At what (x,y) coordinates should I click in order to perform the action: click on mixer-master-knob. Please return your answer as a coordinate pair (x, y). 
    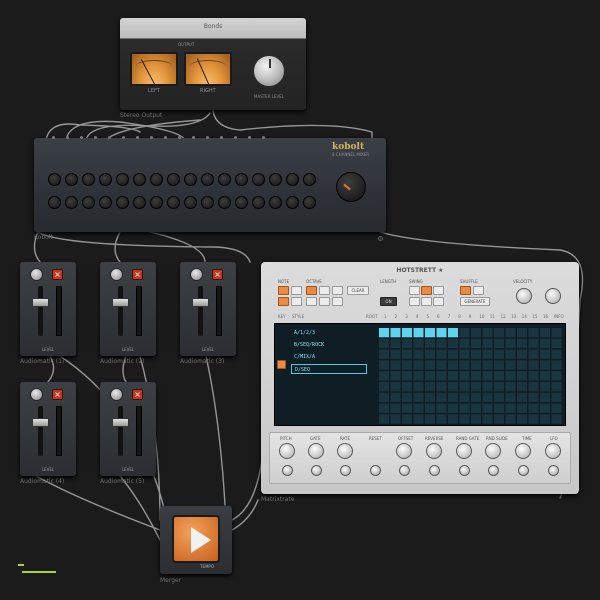
    Looking at the image, I should click on (351, 187).